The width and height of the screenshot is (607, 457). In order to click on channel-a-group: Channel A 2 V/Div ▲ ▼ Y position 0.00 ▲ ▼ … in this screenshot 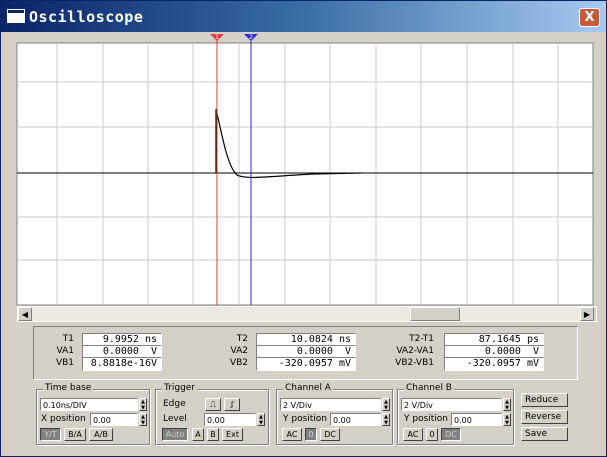, I will do `click(334, 414)`.